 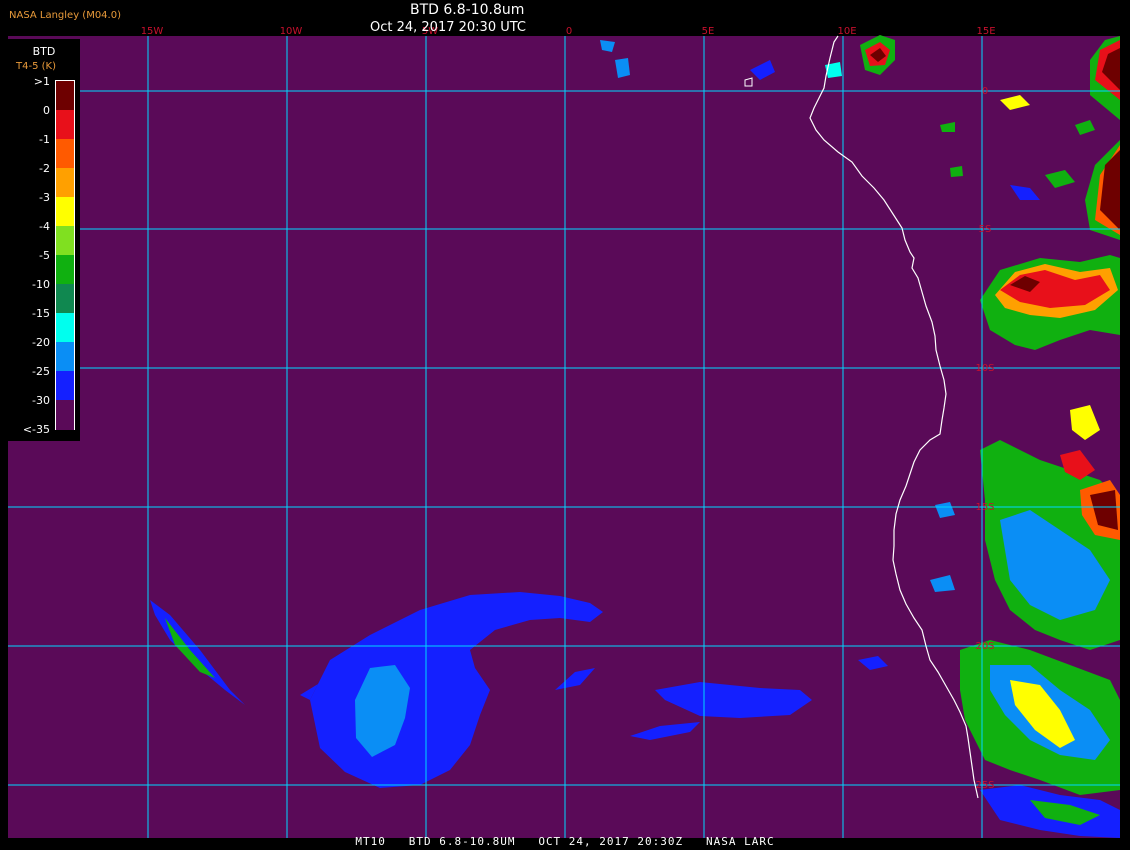 What do you see at coordinates (291, 31) in the screenshot?
I see `longitude-label: 10W` at bounding box center [291, 31].